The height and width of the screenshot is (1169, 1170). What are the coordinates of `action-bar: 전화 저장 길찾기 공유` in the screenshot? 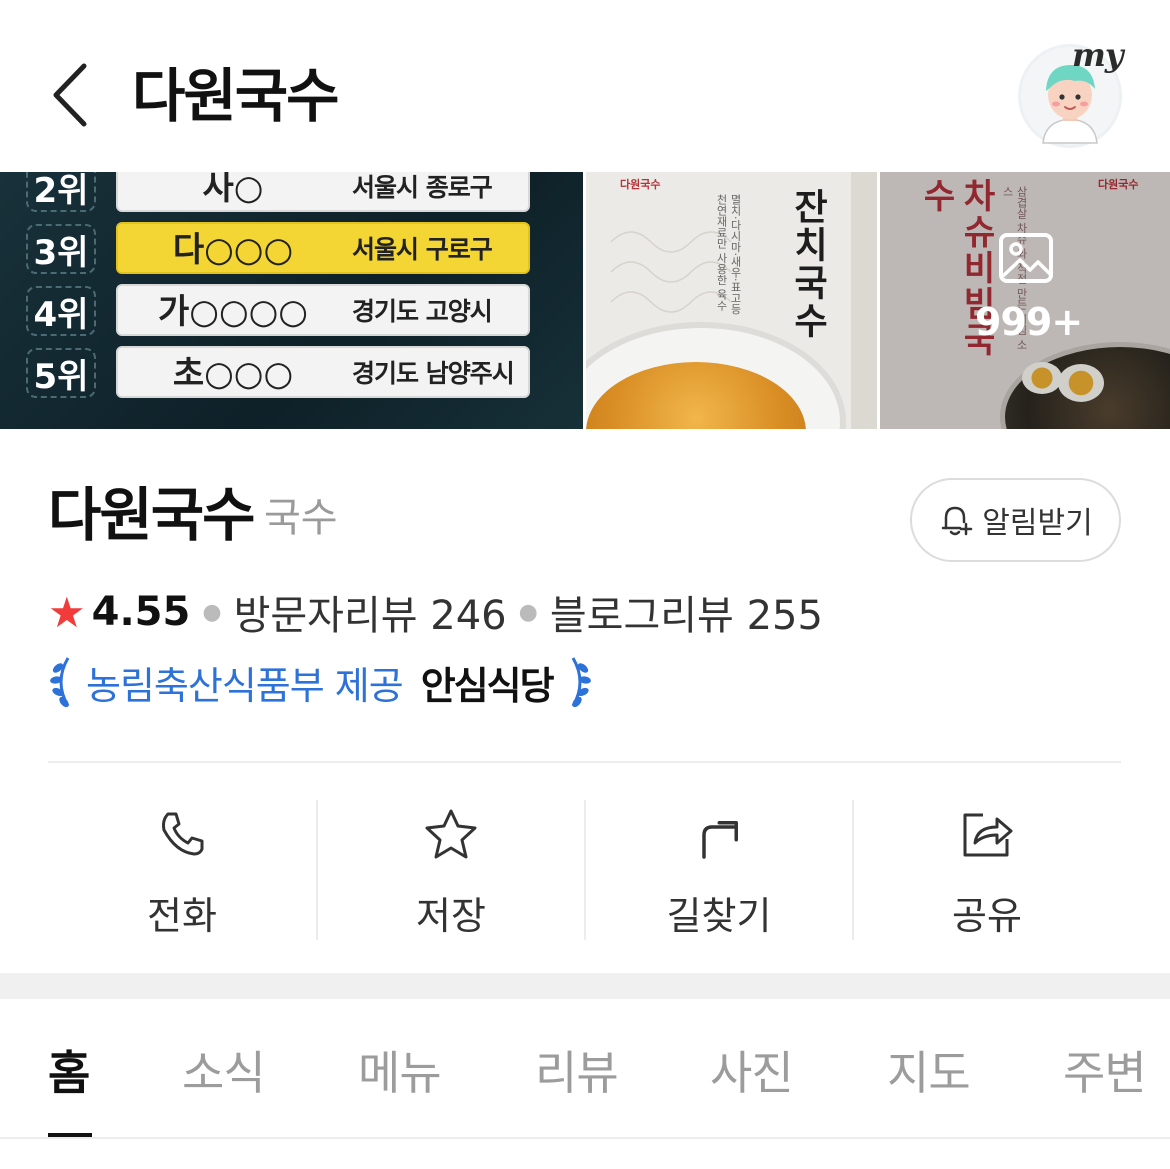 It's located at (584, 870).